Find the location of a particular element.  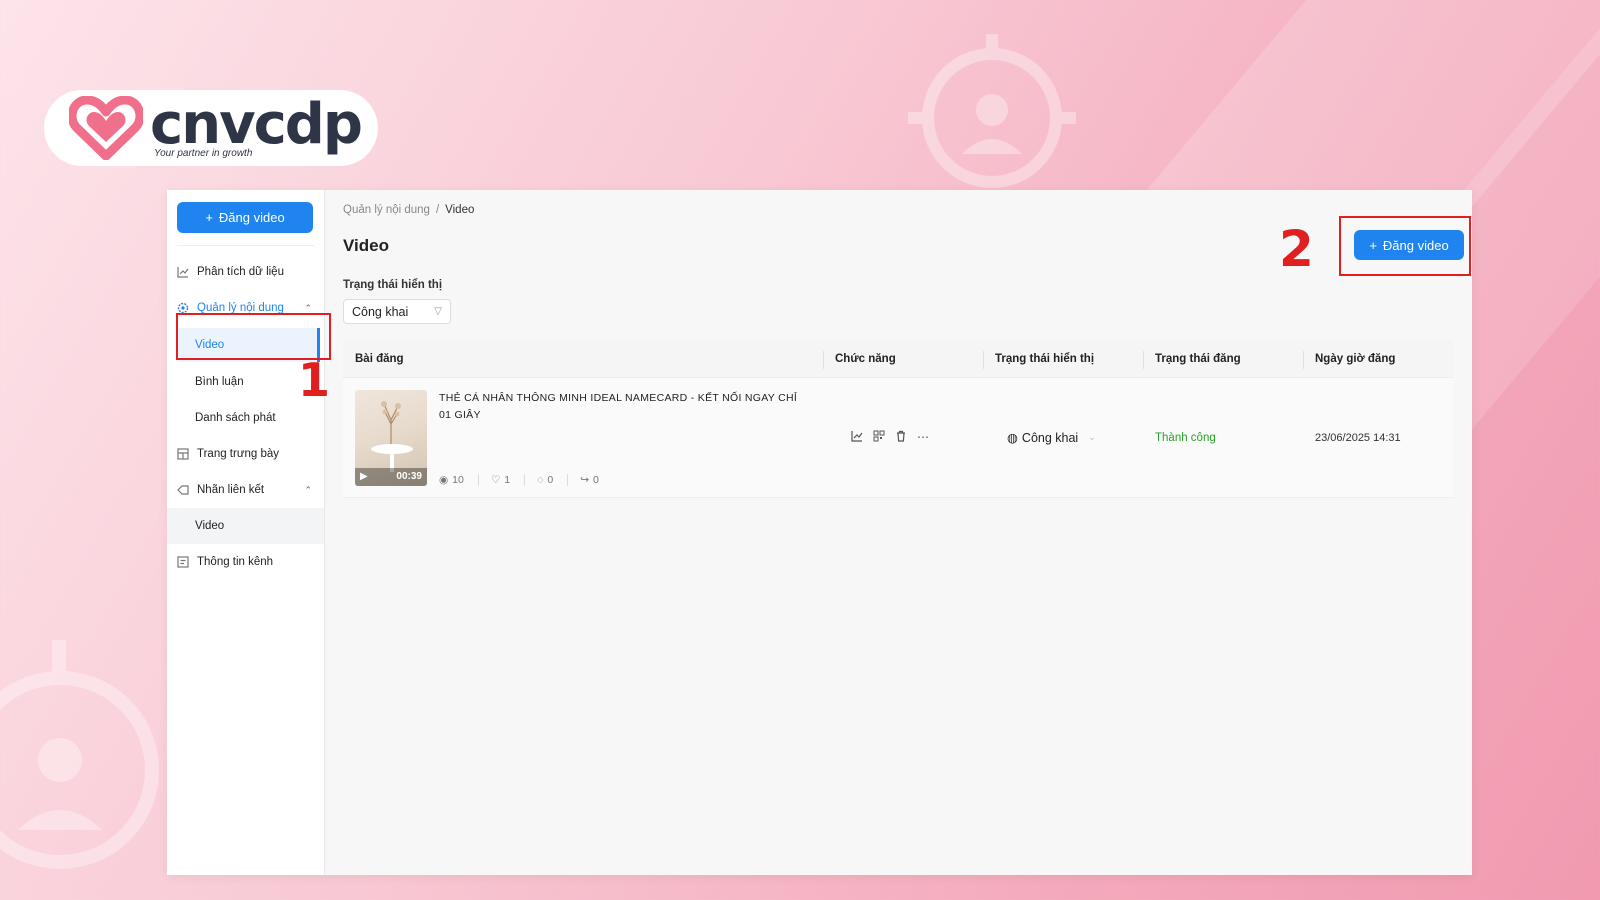

sidebar-item-label: Trang trưng bày is located at coordinates (238, 454).